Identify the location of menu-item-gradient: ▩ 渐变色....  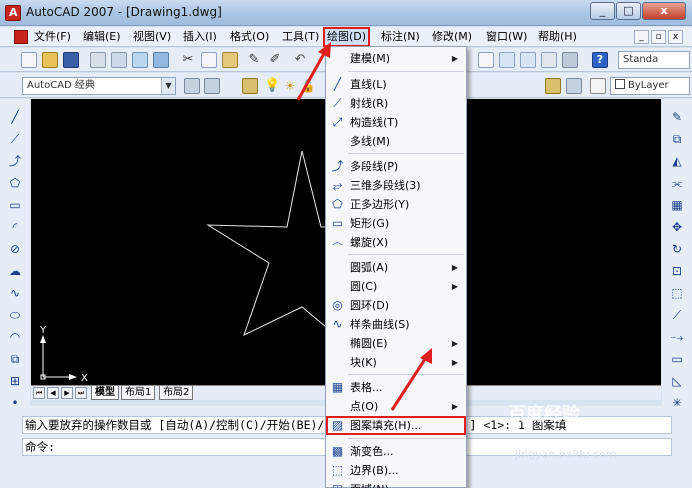
(396, 451).